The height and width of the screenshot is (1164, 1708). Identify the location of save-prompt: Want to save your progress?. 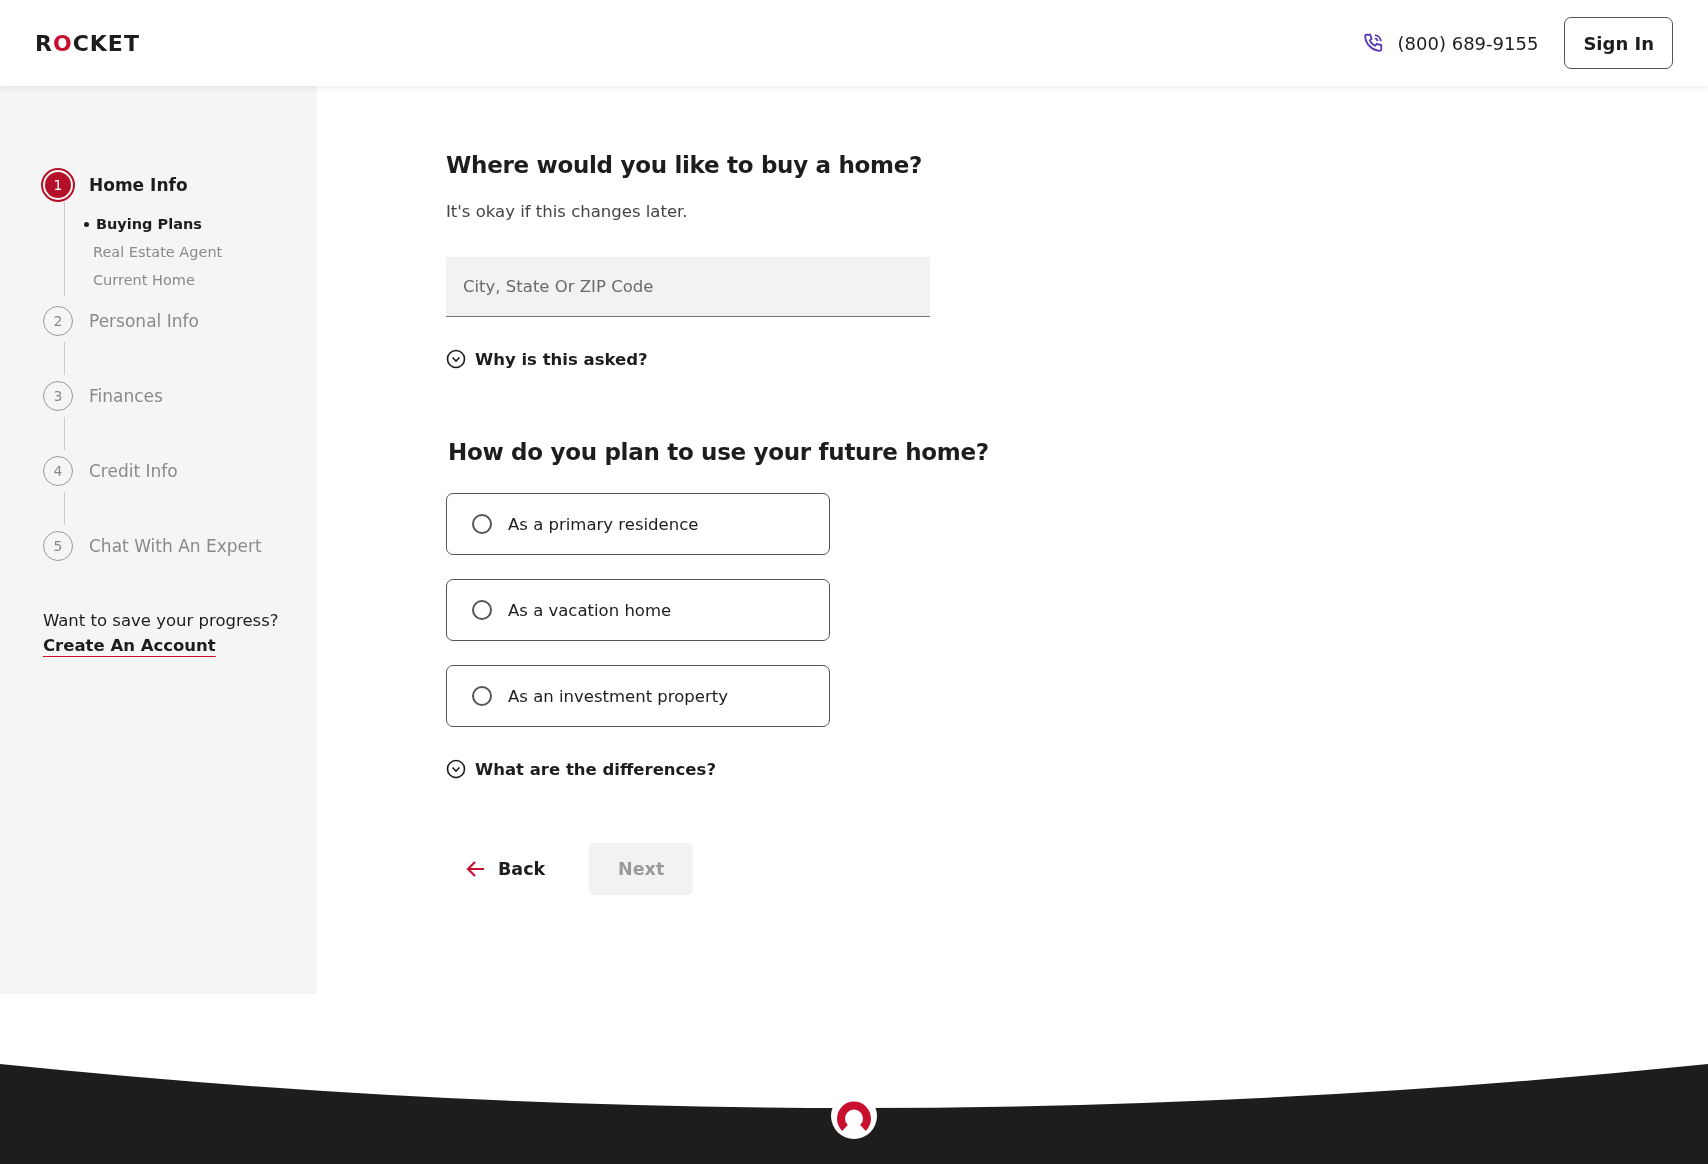
(161, 620).